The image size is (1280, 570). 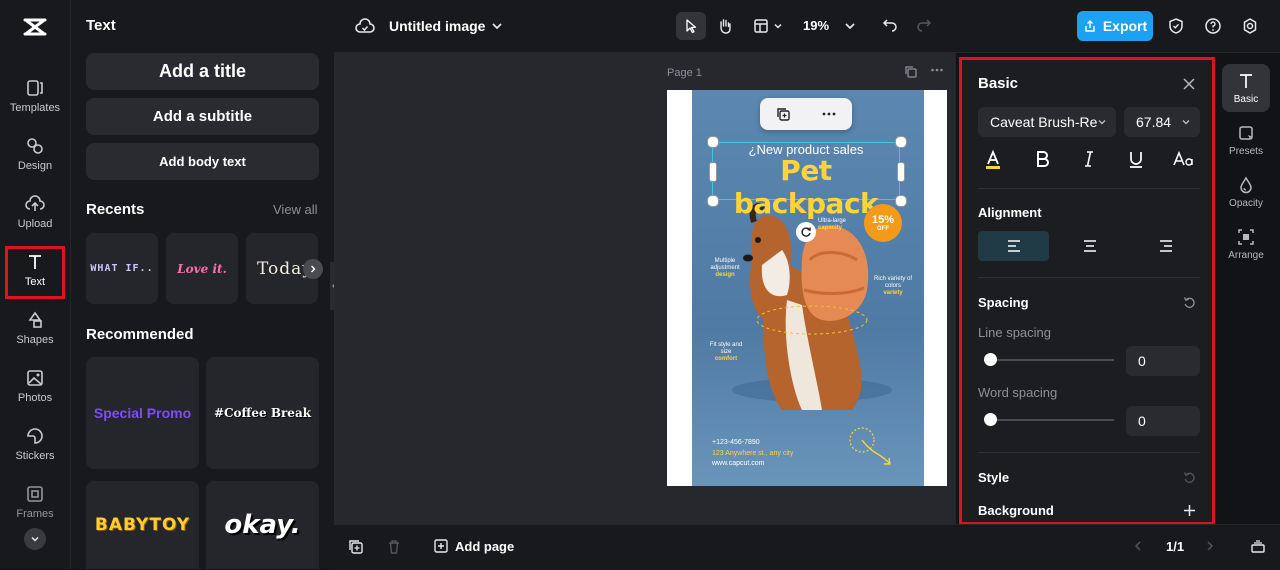 What do you see at coordinates (35, 514) in the screenshot?
I see `rail-label: Frames` at bounding box center [35, 514].